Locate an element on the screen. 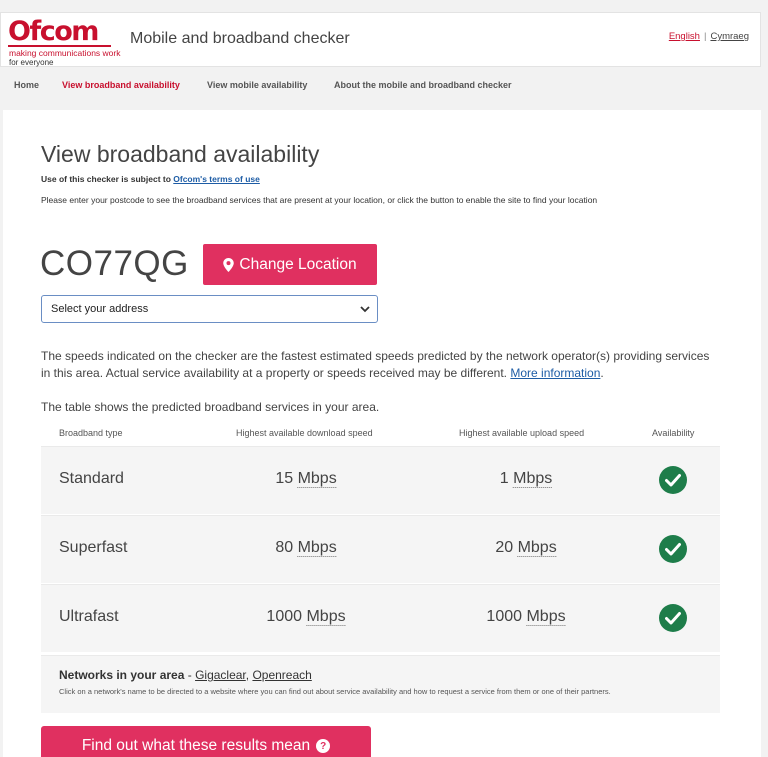  table-row: Ultrafast 1000 Mbps 1000 Mbps is located at coordinates (380, 618).